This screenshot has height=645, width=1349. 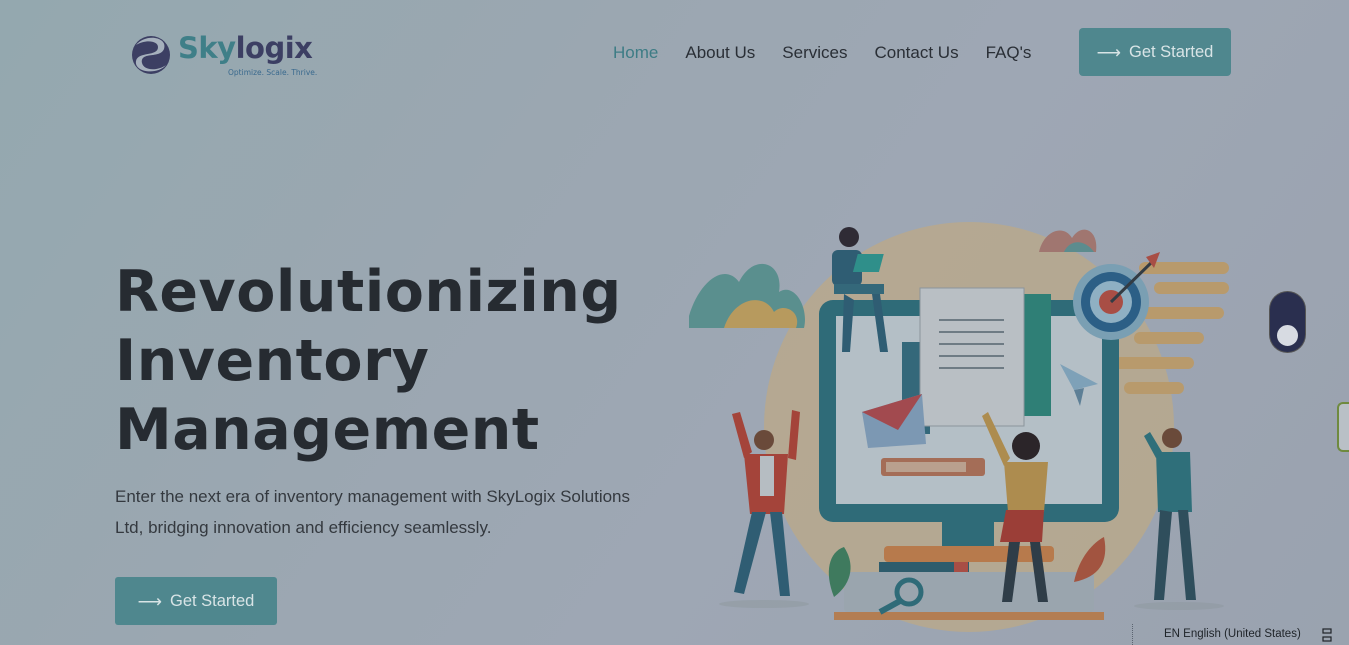 I want to click on hero-get-started-button: ⟶ Get Started, so click(x=196, y=601).